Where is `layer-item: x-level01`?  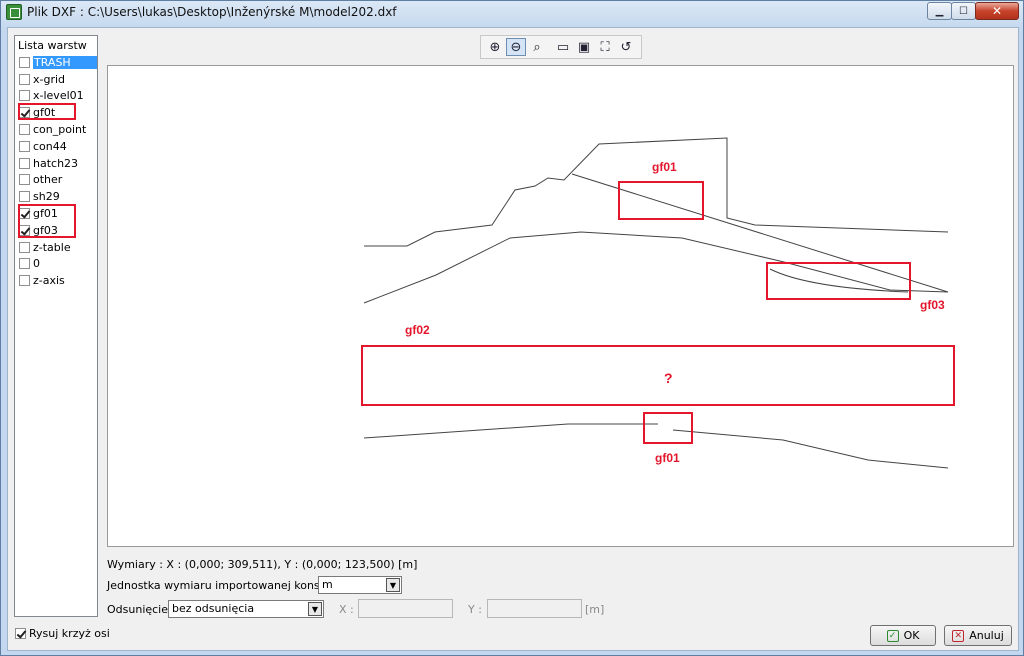 layer-item: x-level01 is located at coordinates (56, 96).